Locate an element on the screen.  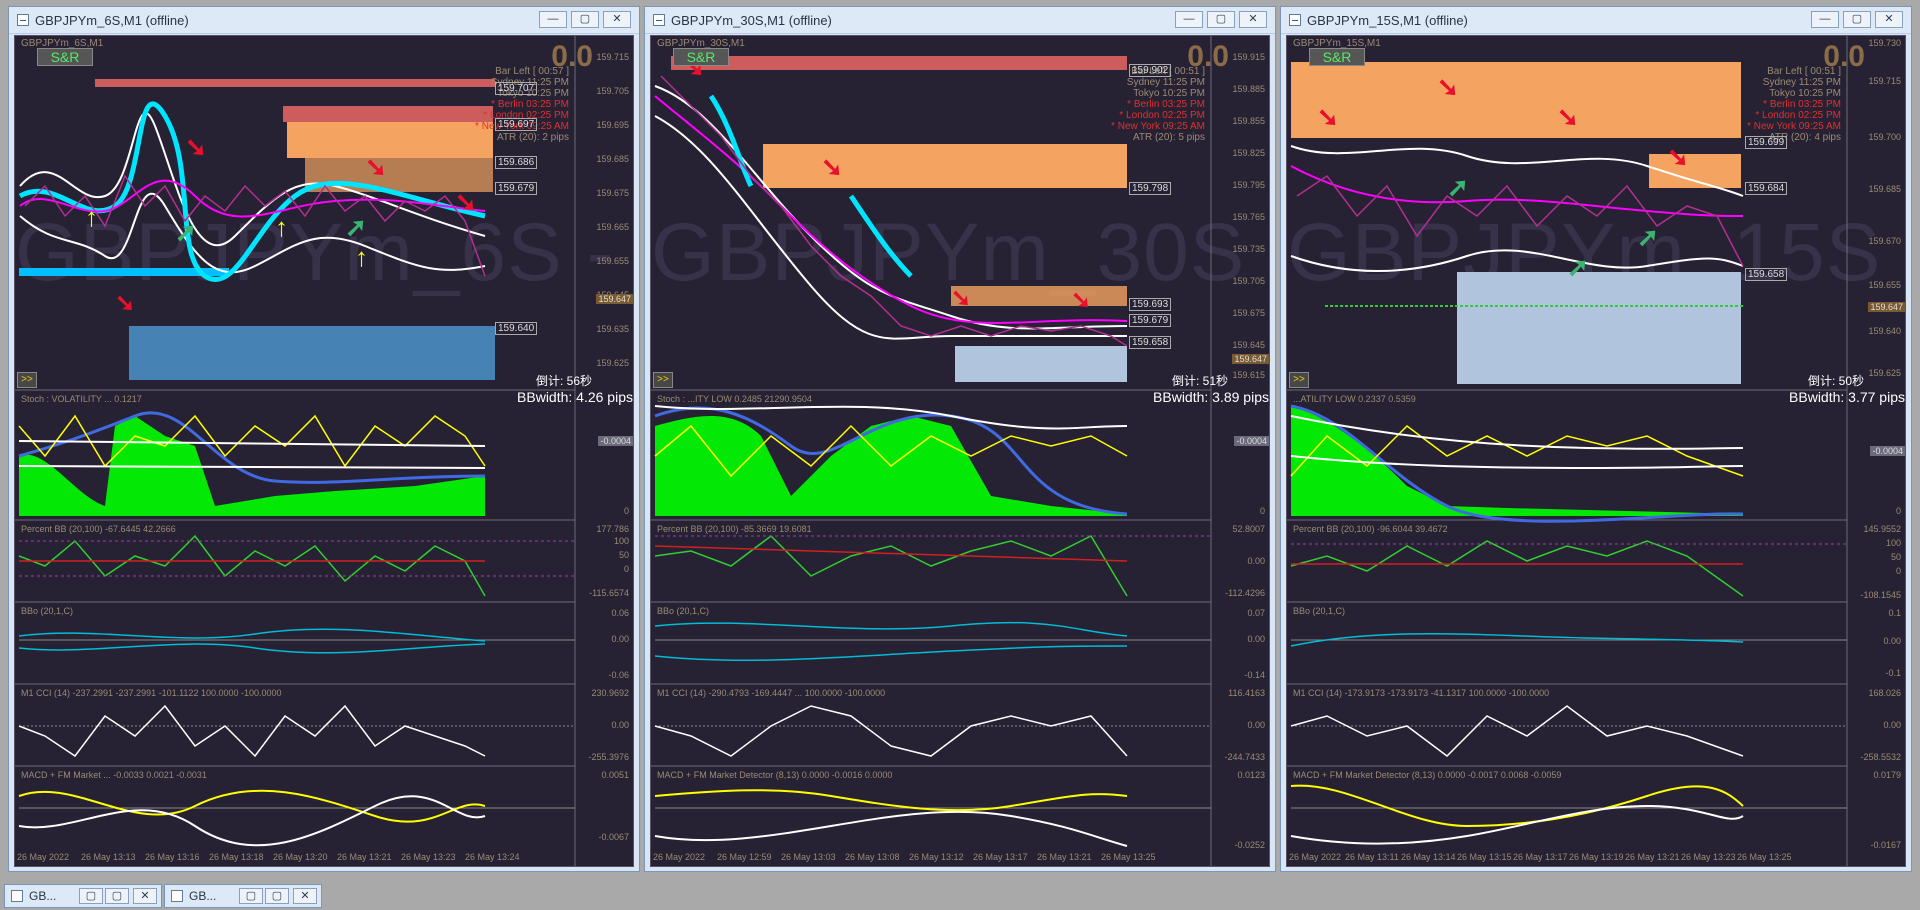
indicator-axis: 145.9552 is located at coordinates (1882, 529).